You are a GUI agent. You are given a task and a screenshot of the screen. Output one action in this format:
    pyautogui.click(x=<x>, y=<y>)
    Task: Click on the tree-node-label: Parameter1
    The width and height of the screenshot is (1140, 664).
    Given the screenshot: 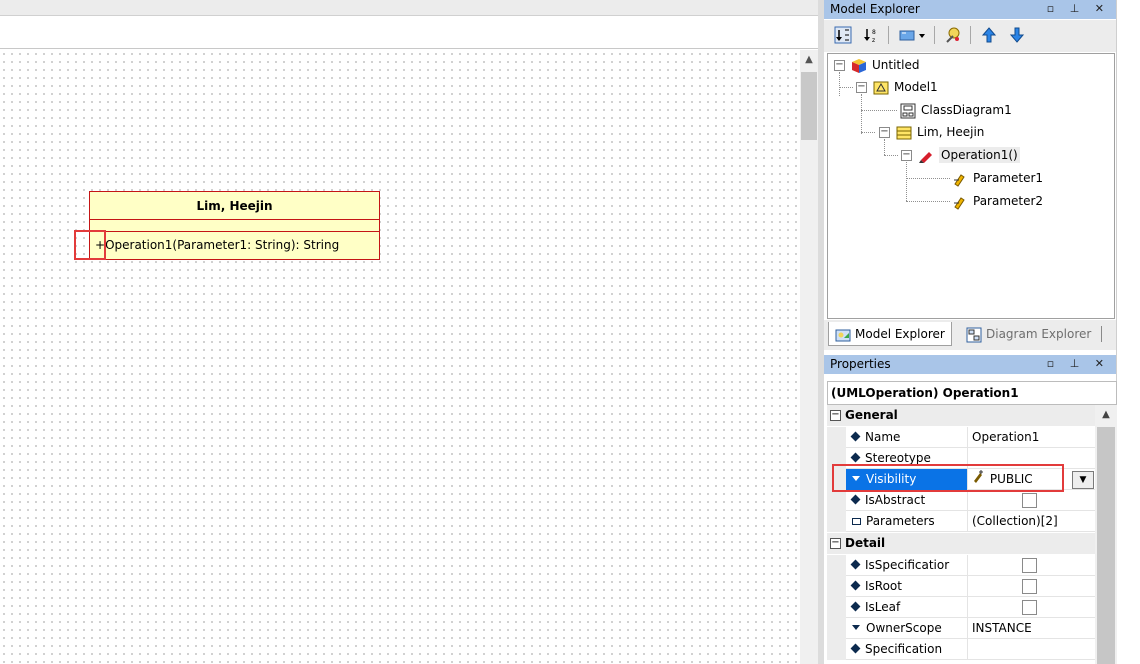 What is the action you would take?
    pyautogui.click(x=1008, y=178)
    